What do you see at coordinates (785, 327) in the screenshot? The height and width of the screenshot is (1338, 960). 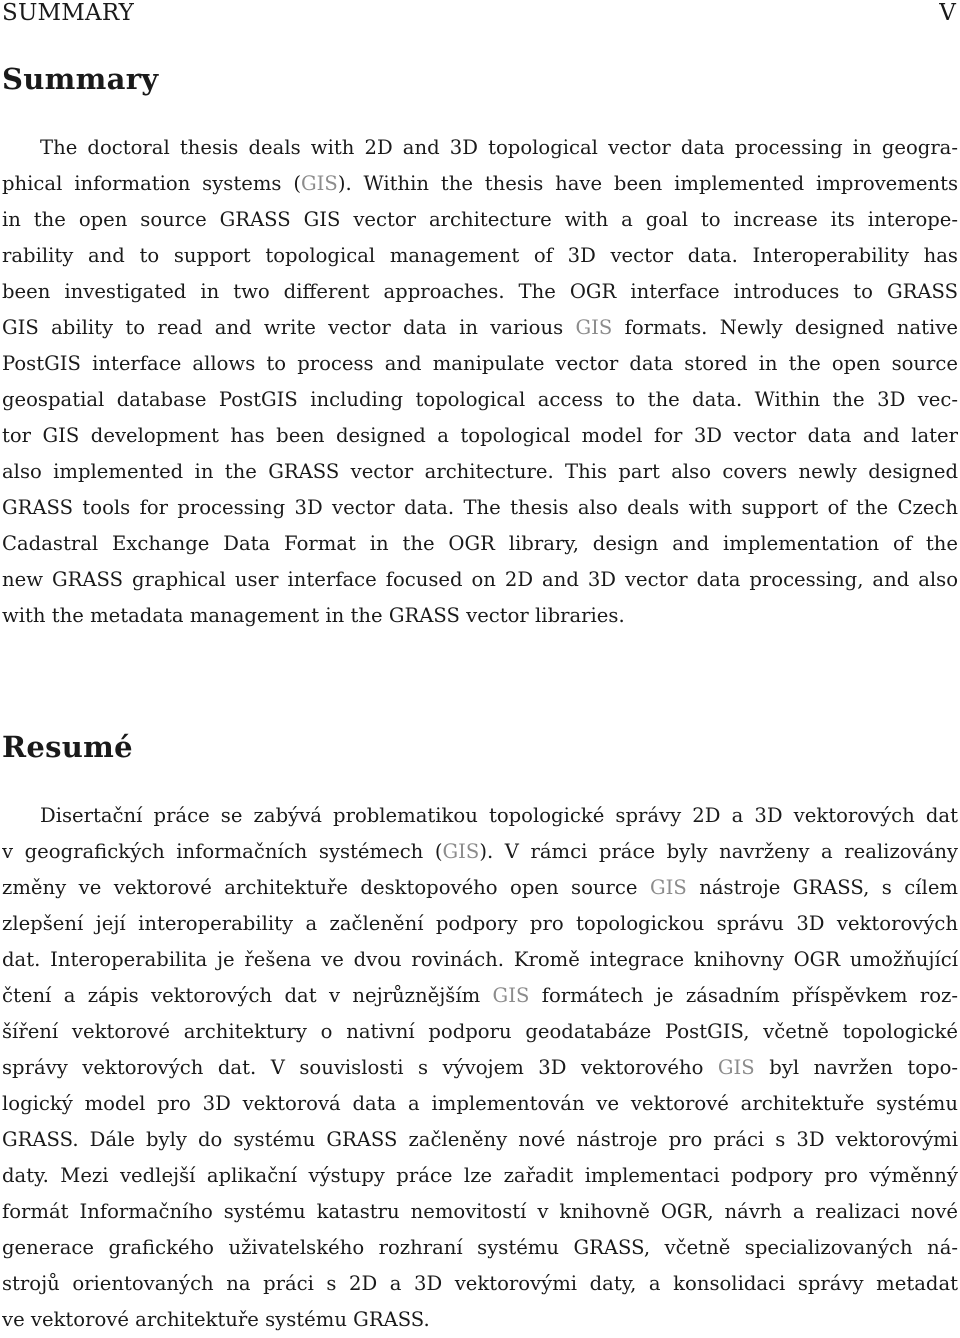 I see `text-run: formats. Newly designed native` at bounding box center [785, 327].